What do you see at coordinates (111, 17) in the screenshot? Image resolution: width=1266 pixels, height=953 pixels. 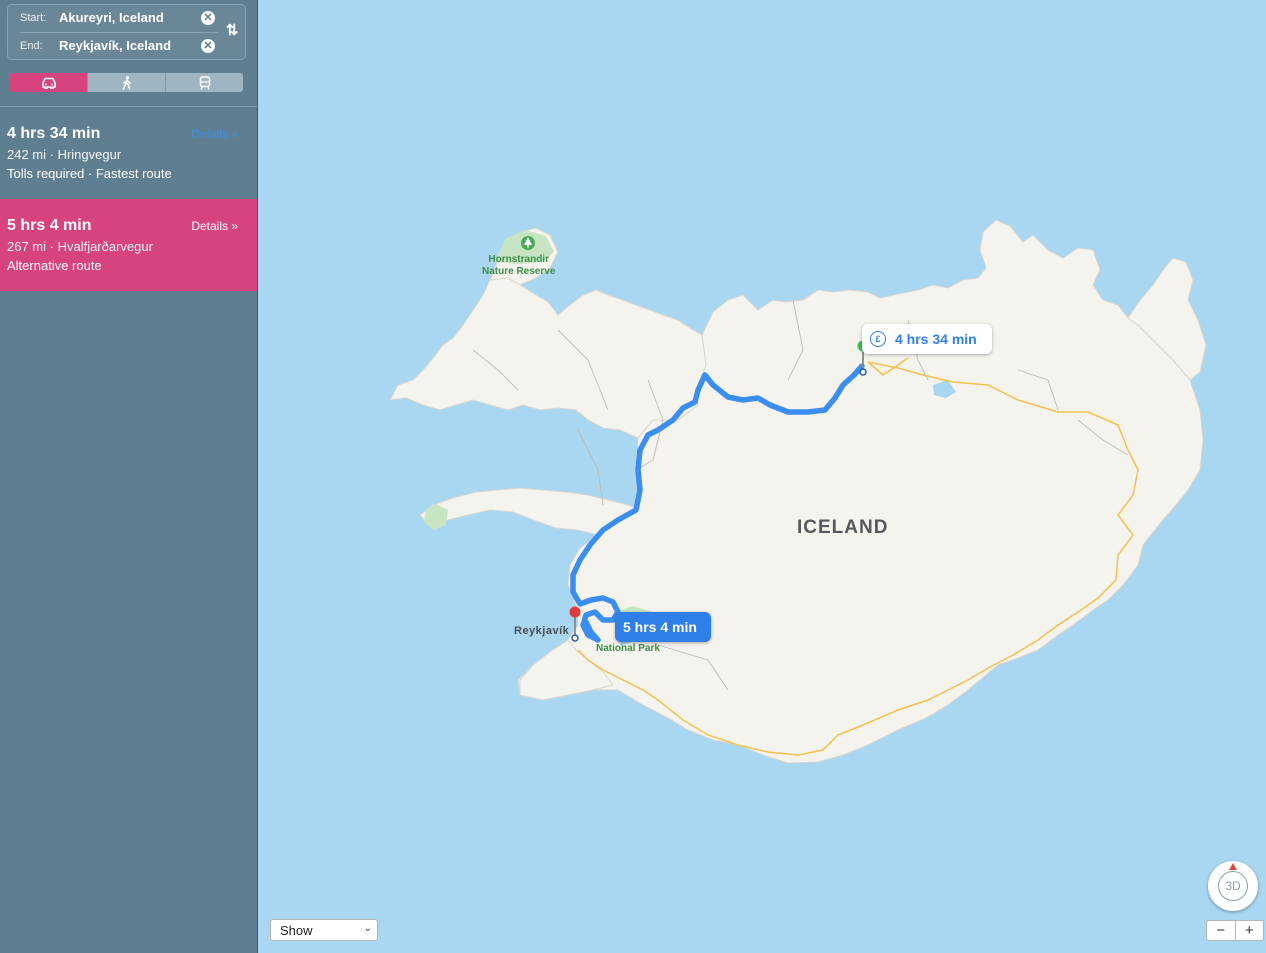 I see `start-value: Akureyri, Iceland` at bounding box center [111, 17].